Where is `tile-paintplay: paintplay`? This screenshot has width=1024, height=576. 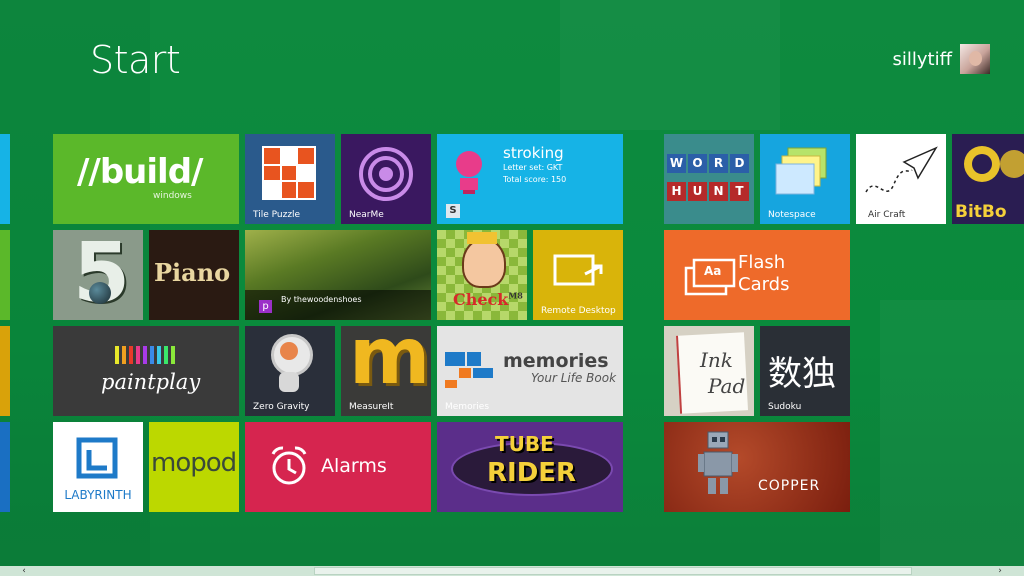
tile-paintplay: paintplay is located at coordinates (146, 371).